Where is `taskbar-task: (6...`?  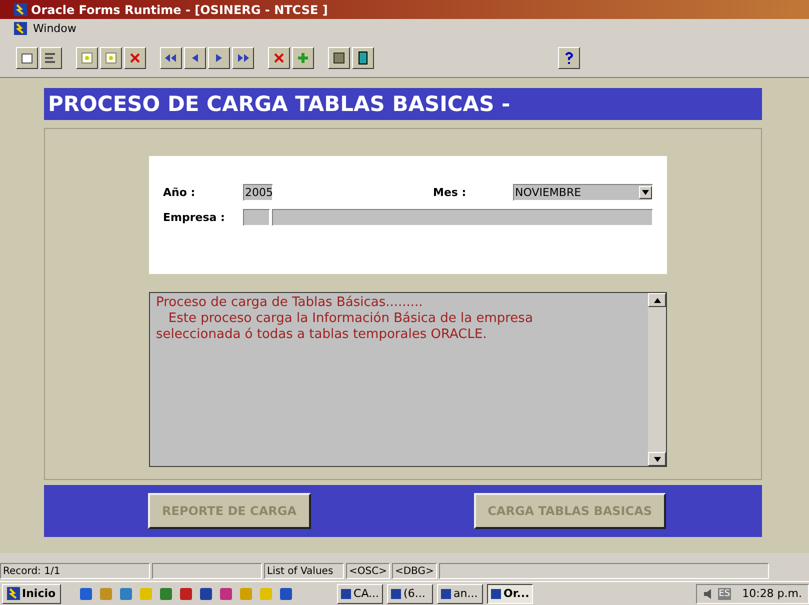
taskbar-task: (6... is located at coordinates (409, 594).